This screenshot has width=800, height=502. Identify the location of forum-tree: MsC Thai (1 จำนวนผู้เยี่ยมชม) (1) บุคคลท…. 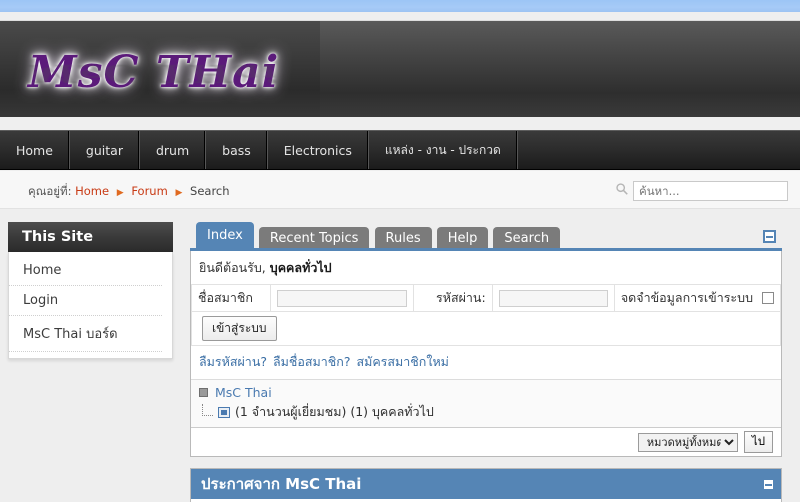
(486, 403).